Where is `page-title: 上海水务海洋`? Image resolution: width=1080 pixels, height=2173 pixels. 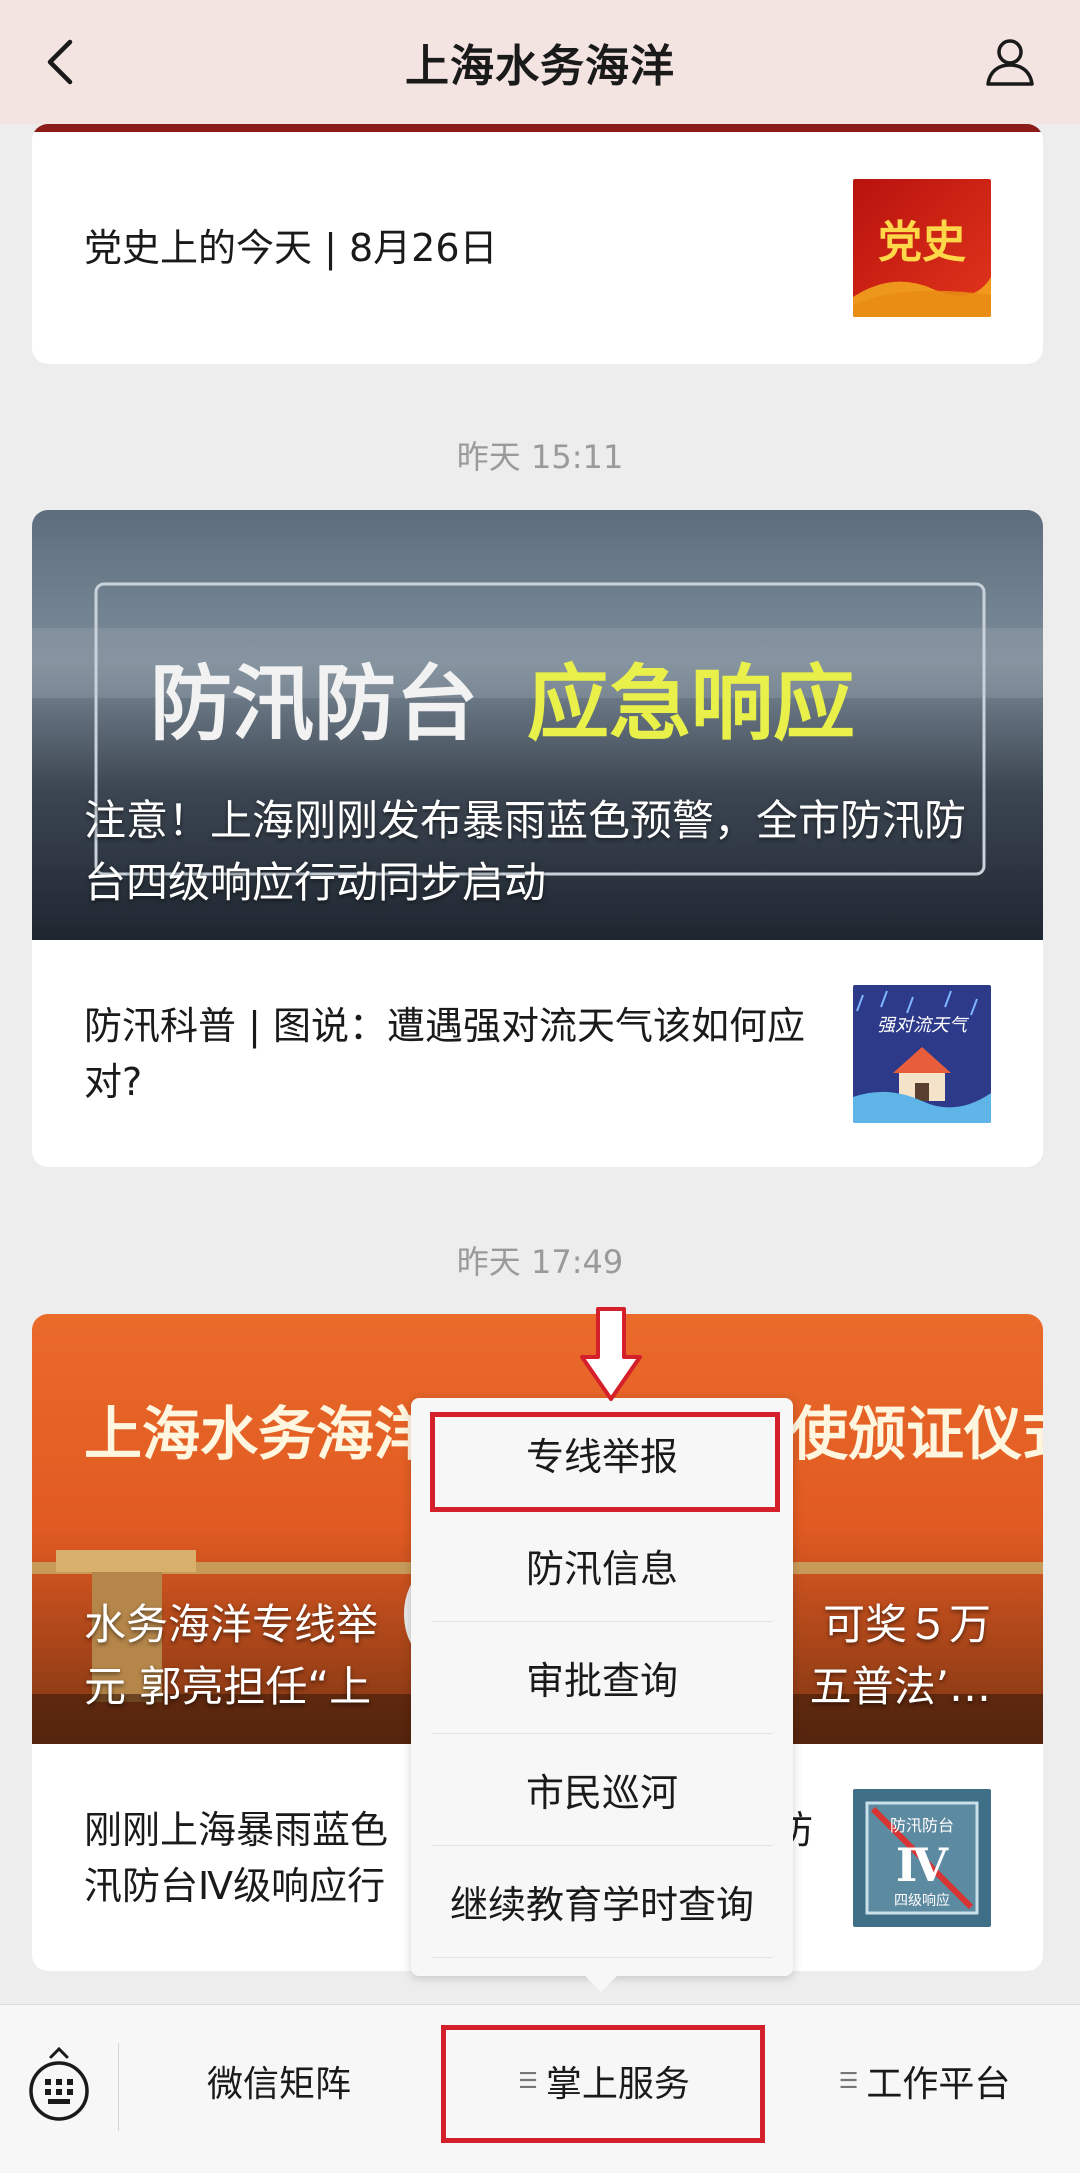
page-title: 上海水务海洋 is located at coordinates (540, 66).